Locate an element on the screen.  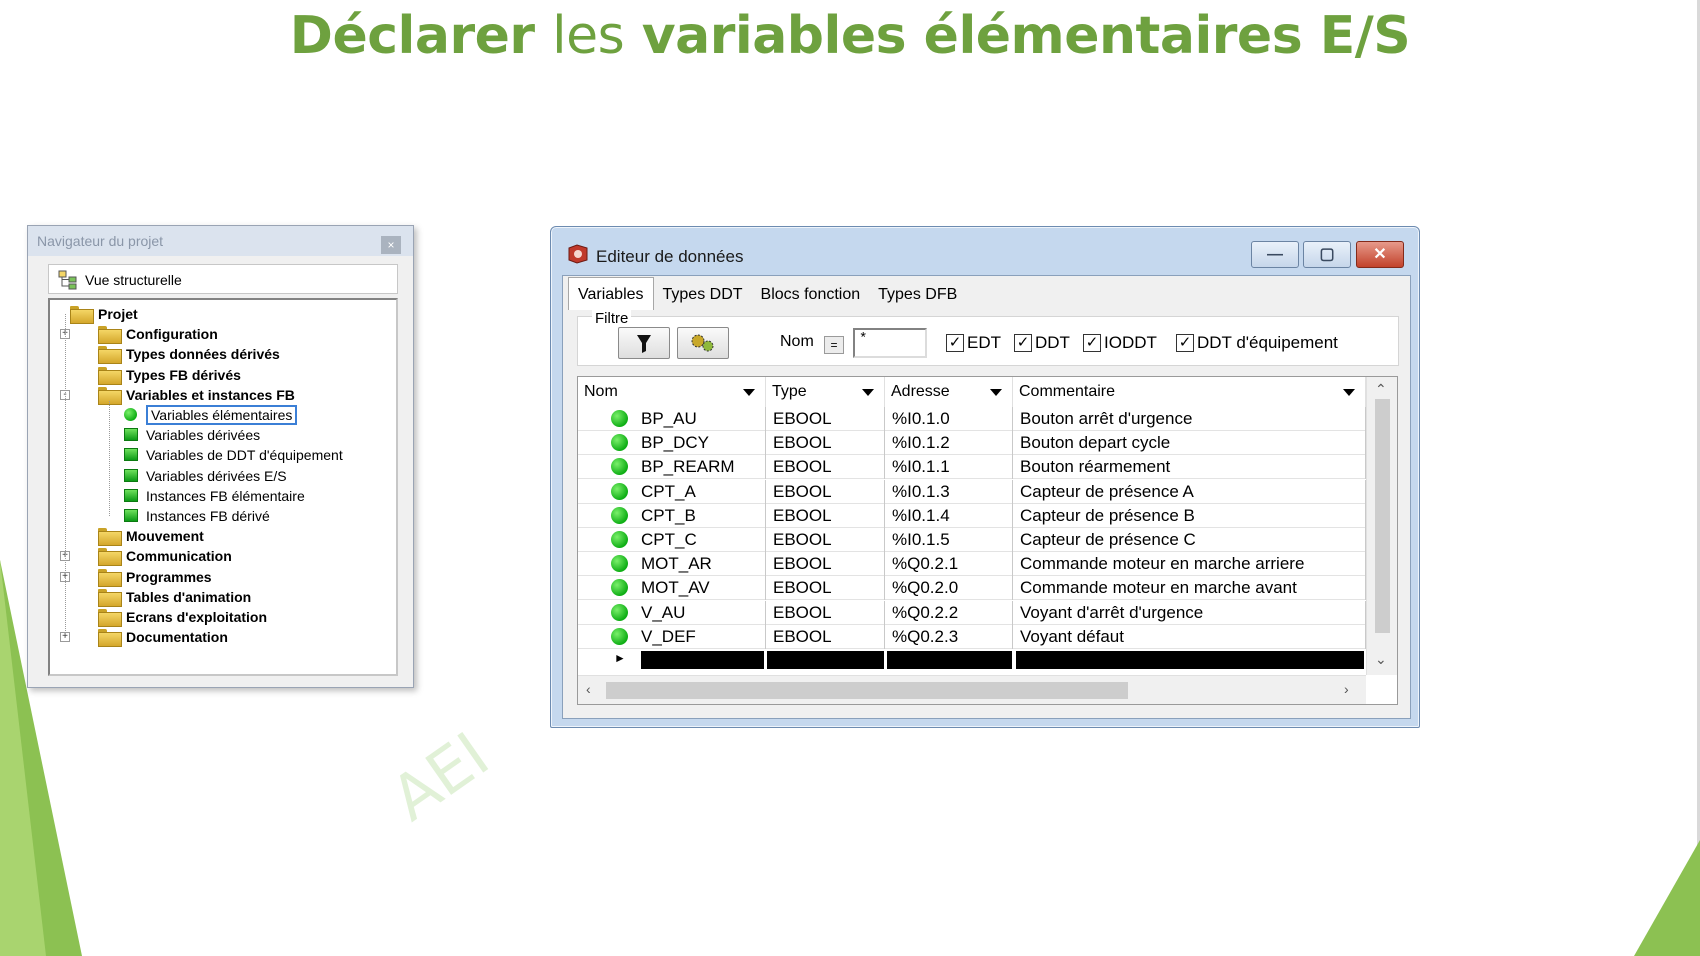
new-name-cell is located at coordinates (702, 660).